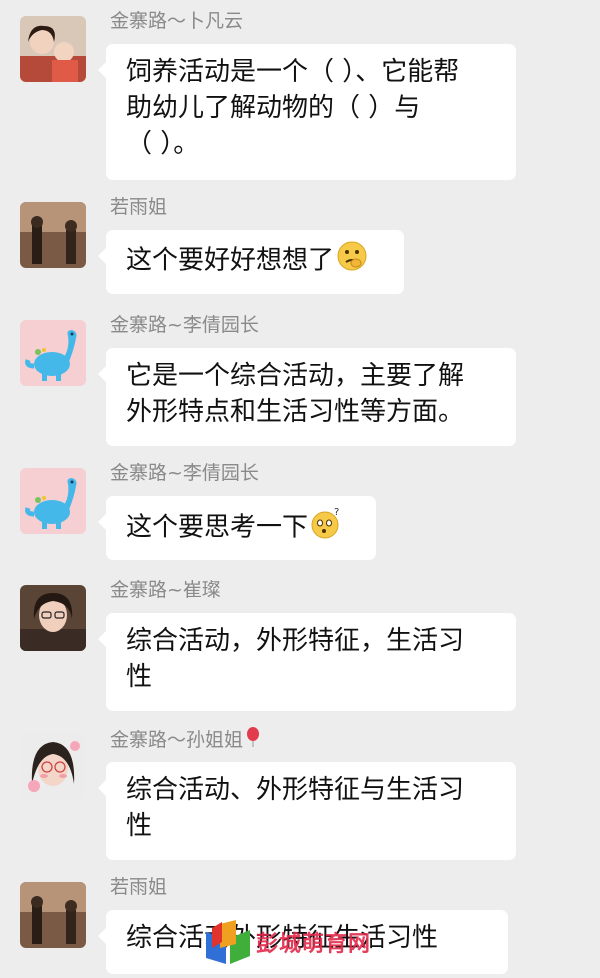  What do you see at coordinates (352, 261) in the screenshot?
I see `thinking-face-emoji` at bounding box center [352, 261].